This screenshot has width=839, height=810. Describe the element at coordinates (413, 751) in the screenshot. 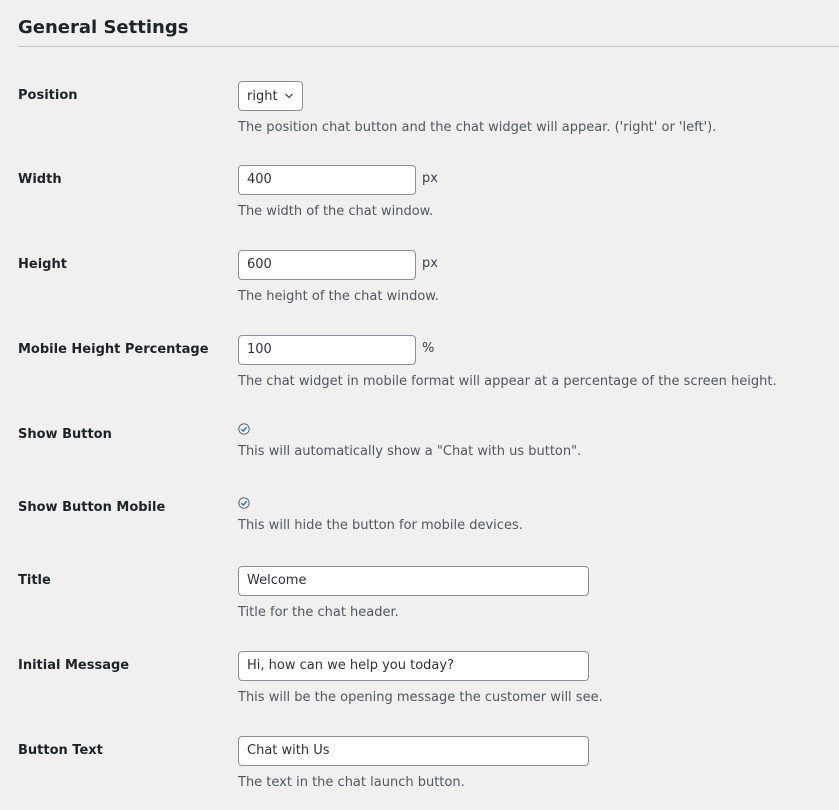

I see `button-text-input: Chat with Us` at that location.